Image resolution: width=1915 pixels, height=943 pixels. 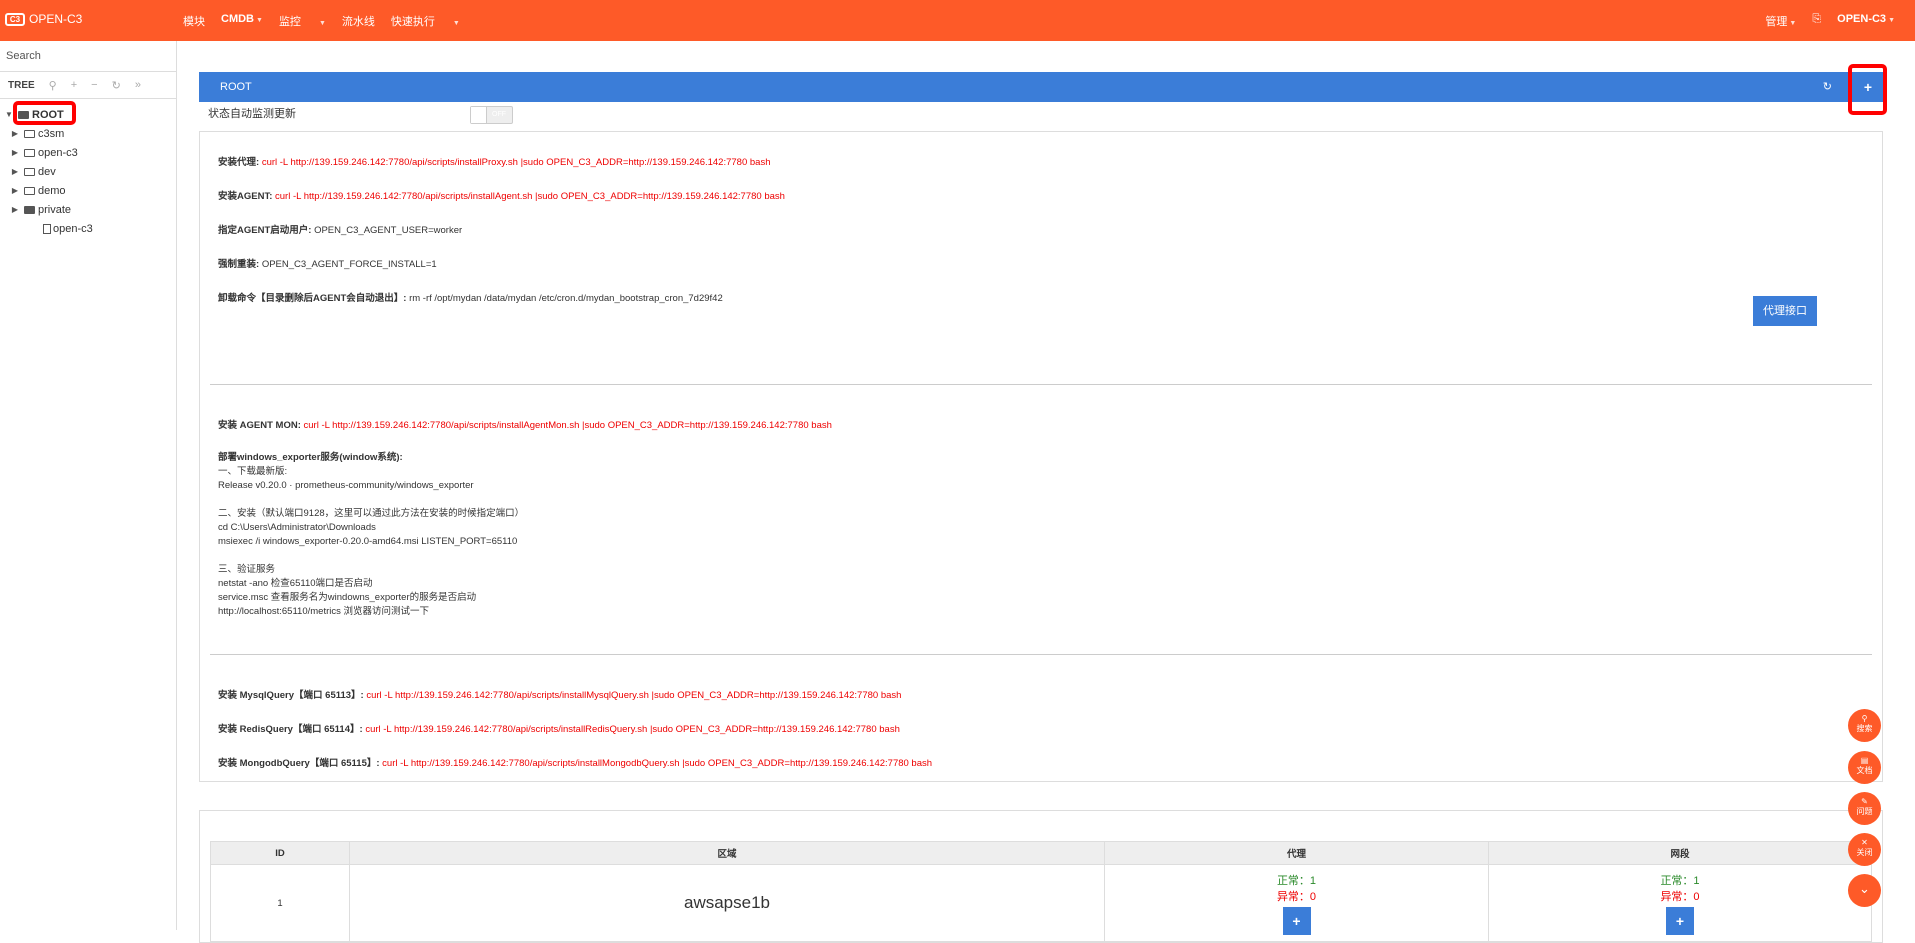 I want to click on tree-node-c3sm: ▶ c3sm, so click(x=88, y=133).